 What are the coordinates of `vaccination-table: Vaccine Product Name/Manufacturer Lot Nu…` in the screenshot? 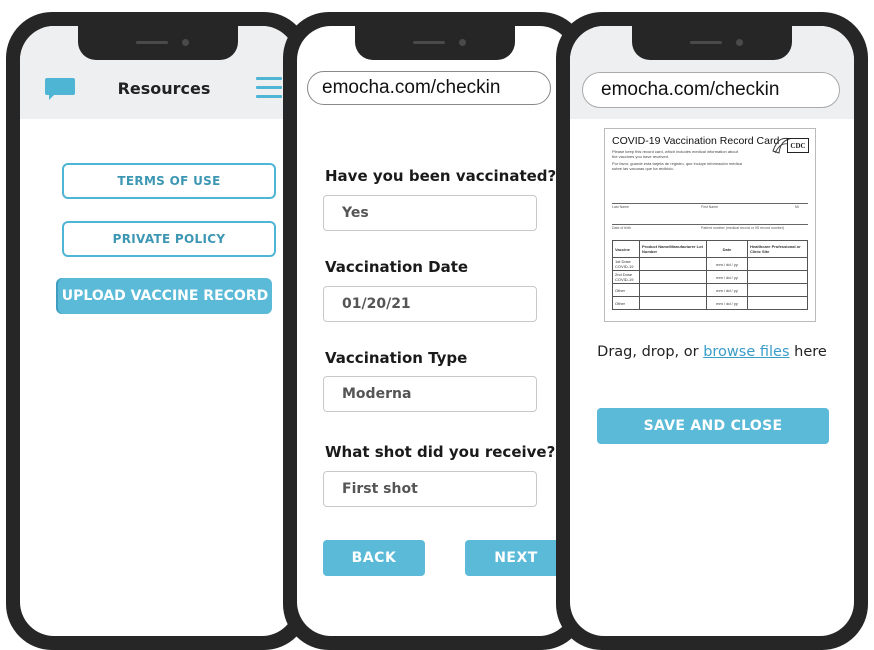 It's located at (710, 275).